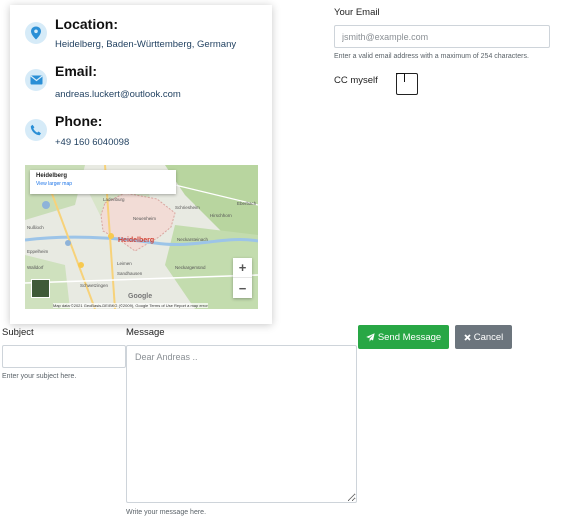 This screenshot has height=532, width=563. Describe the element at coordinates (146, 44) in the screenshot. I see `location-value: Heidelberg, Baden-Württemberg, Germany` at that location.